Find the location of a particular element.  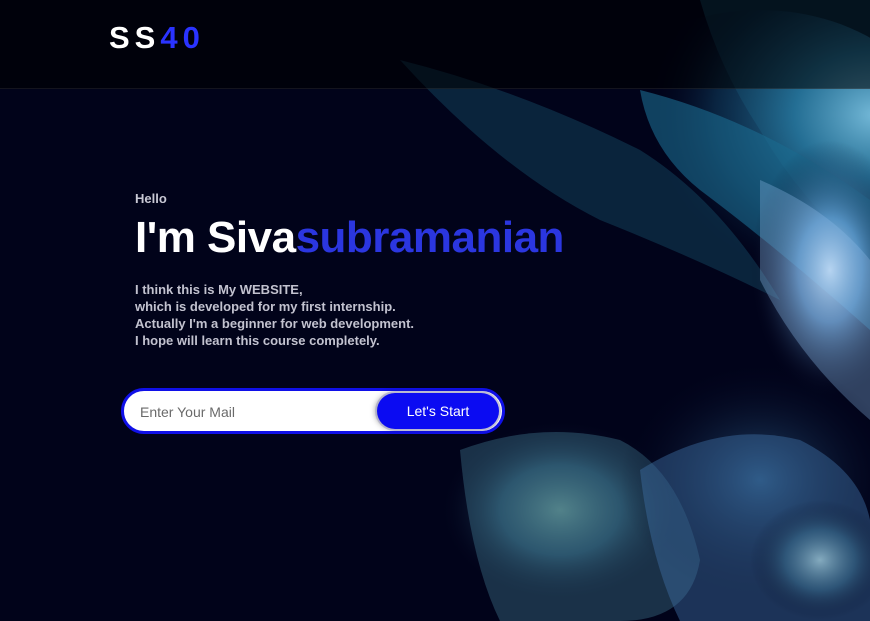

lets-start-button: Let's Start is located at coordinates (438, 411).